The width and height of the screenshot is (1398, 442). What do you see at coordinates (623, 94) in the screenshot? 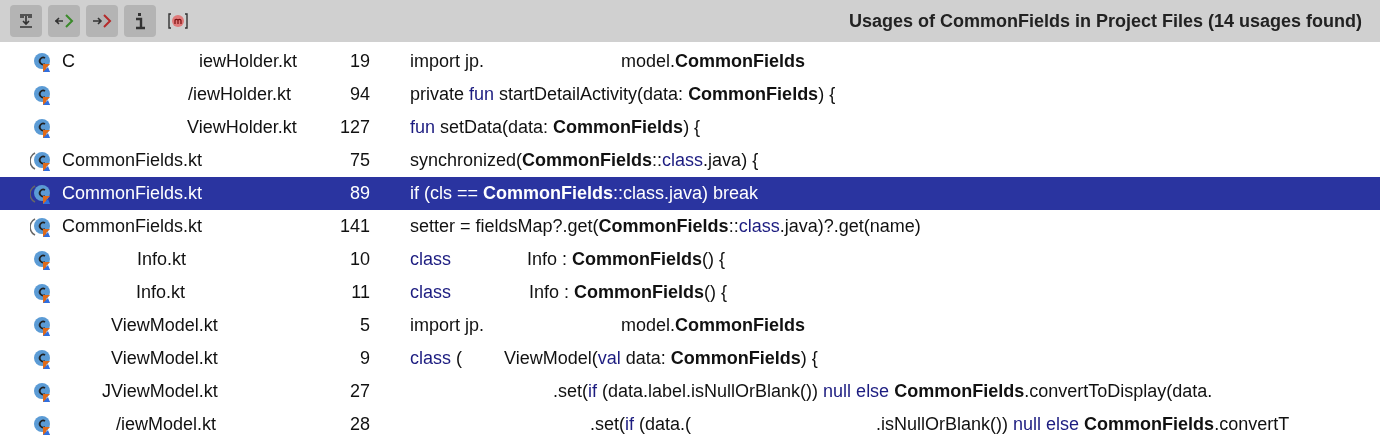
I see `code-text: private fun startDetailActivity(data: CommonFields) {` at bounding box center [623, 94].